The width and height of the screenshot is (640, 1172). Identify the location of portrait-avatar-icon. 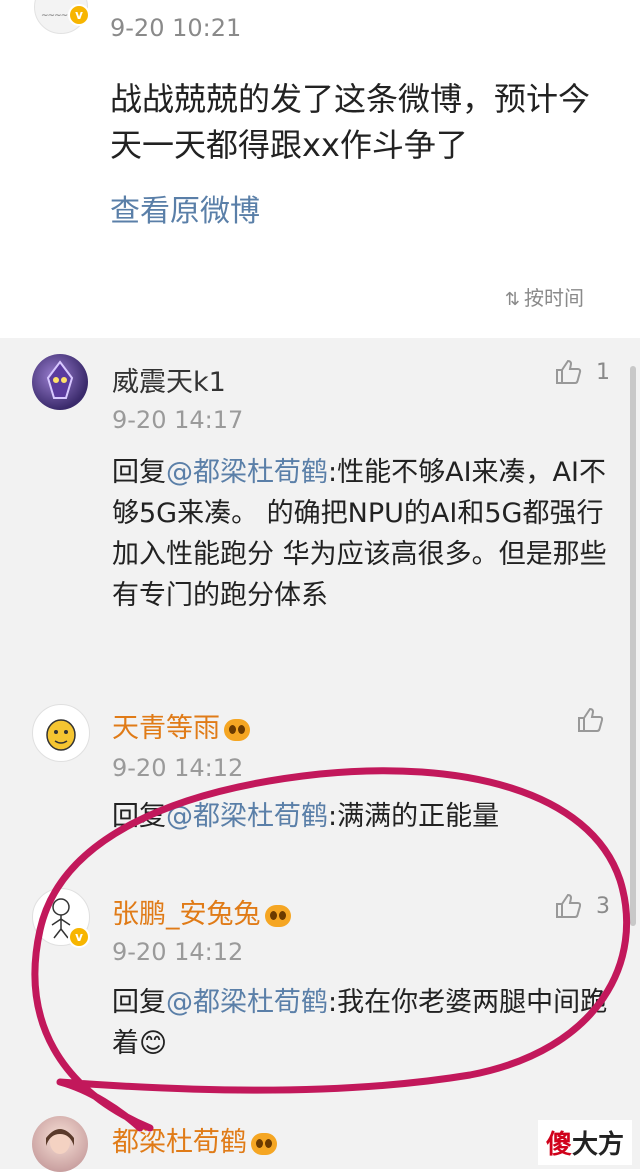
(60, 1141).